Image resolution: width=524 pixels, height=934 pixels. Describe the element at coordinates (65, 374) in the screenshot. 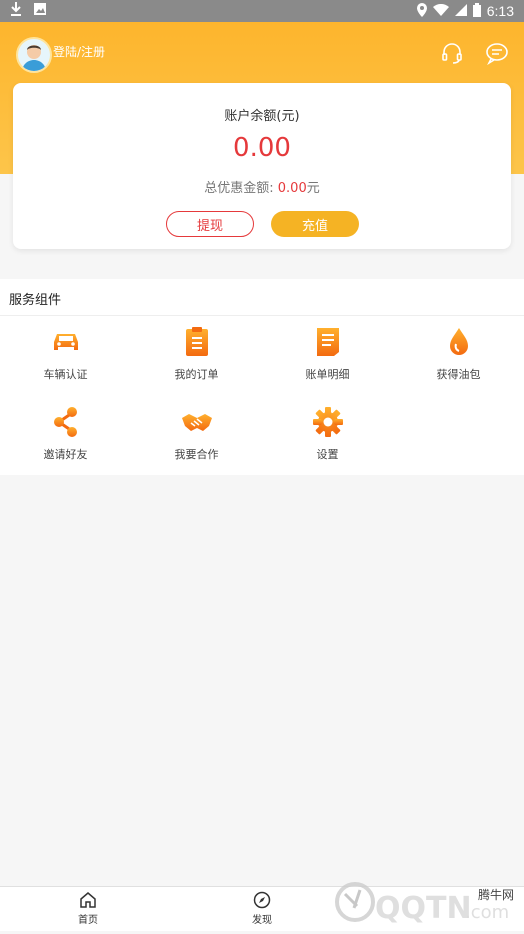

I see `service-label: 车辆认证` at that location.